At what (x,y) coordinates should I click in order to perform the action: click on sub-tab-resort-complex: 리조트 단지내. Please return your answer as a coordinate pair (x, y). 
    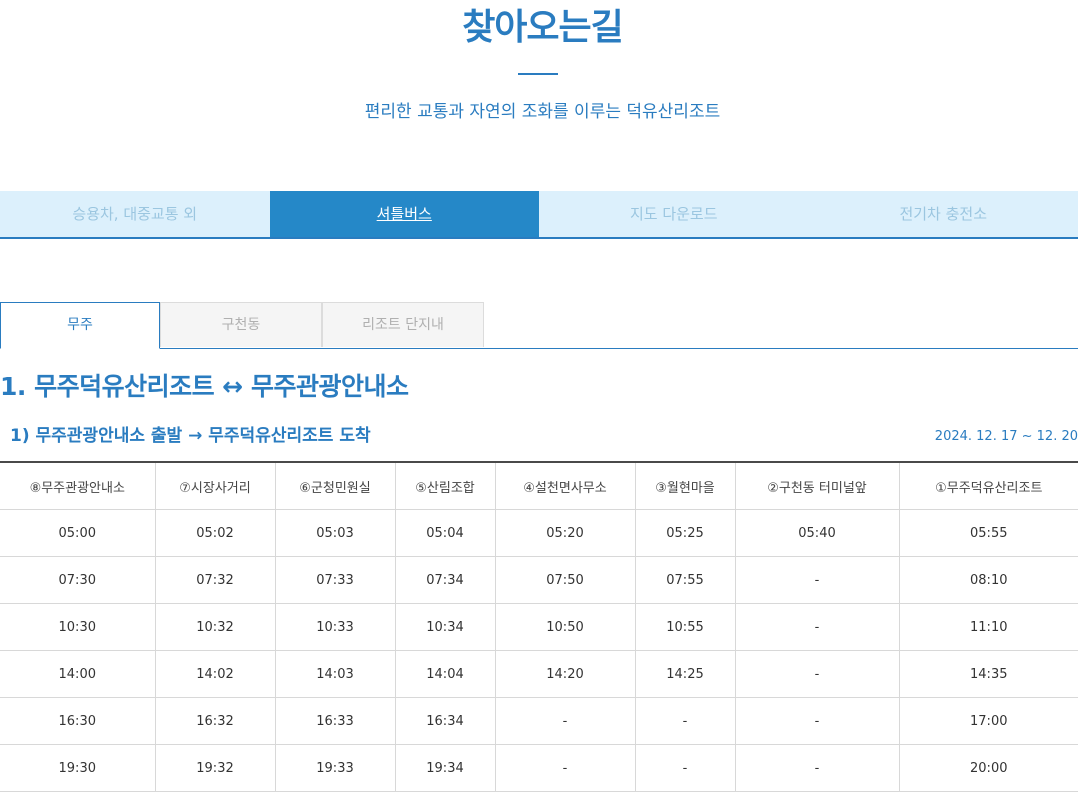
    Looking at the image, I should click on (403, 324).